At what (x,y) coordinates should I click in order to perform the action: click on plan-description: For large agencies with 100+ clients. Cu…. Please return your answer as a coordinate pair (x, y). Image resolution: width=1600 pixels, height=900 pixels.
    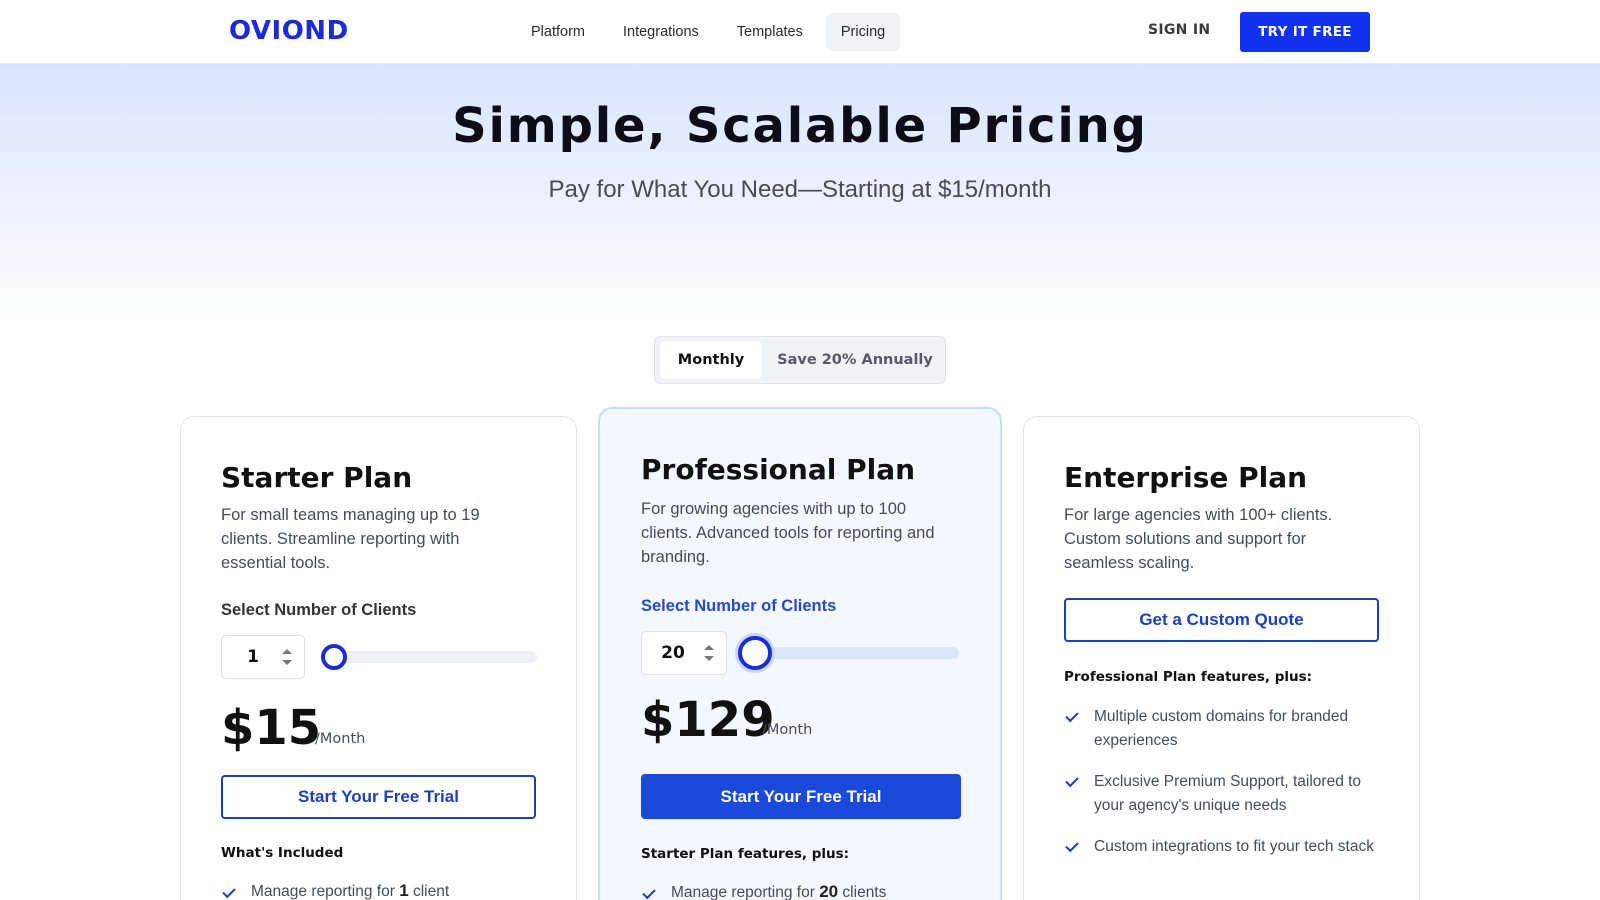
    Looking at the image, I should click on (1198, 539).